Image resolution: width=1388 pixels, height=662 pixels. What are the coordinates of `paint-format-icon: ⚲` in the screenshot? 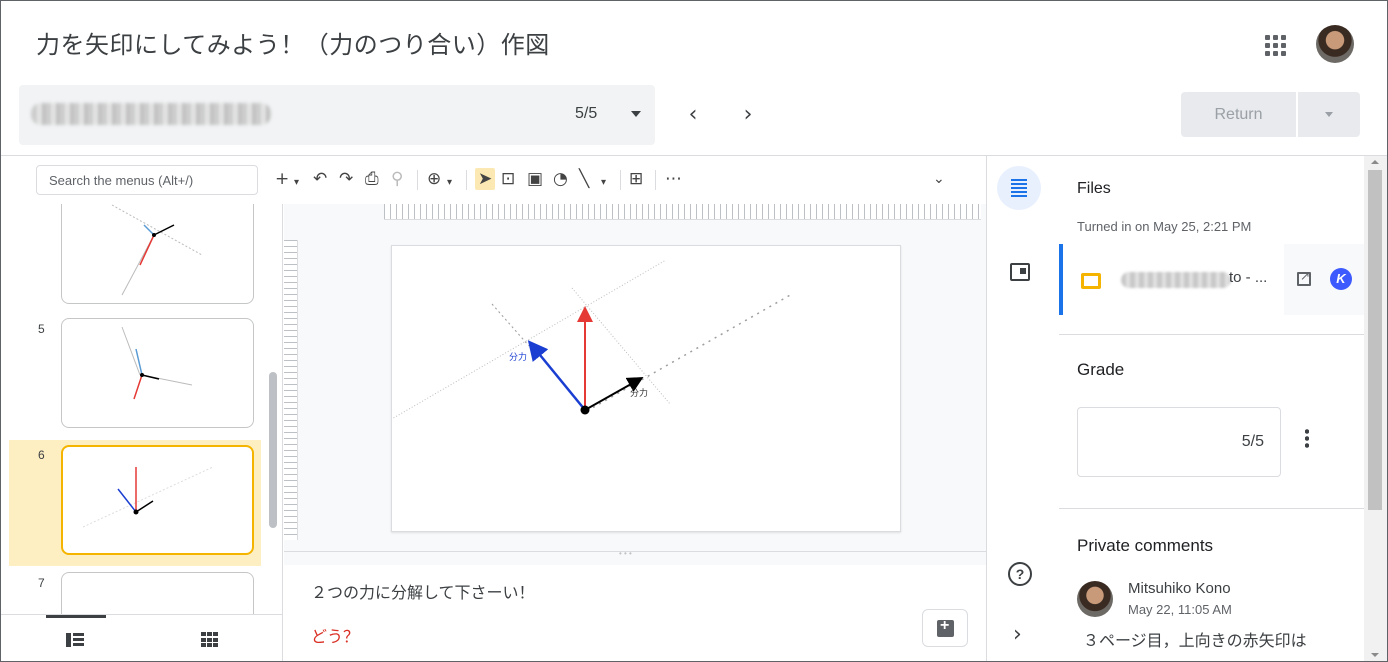 It's located at (397, 179).